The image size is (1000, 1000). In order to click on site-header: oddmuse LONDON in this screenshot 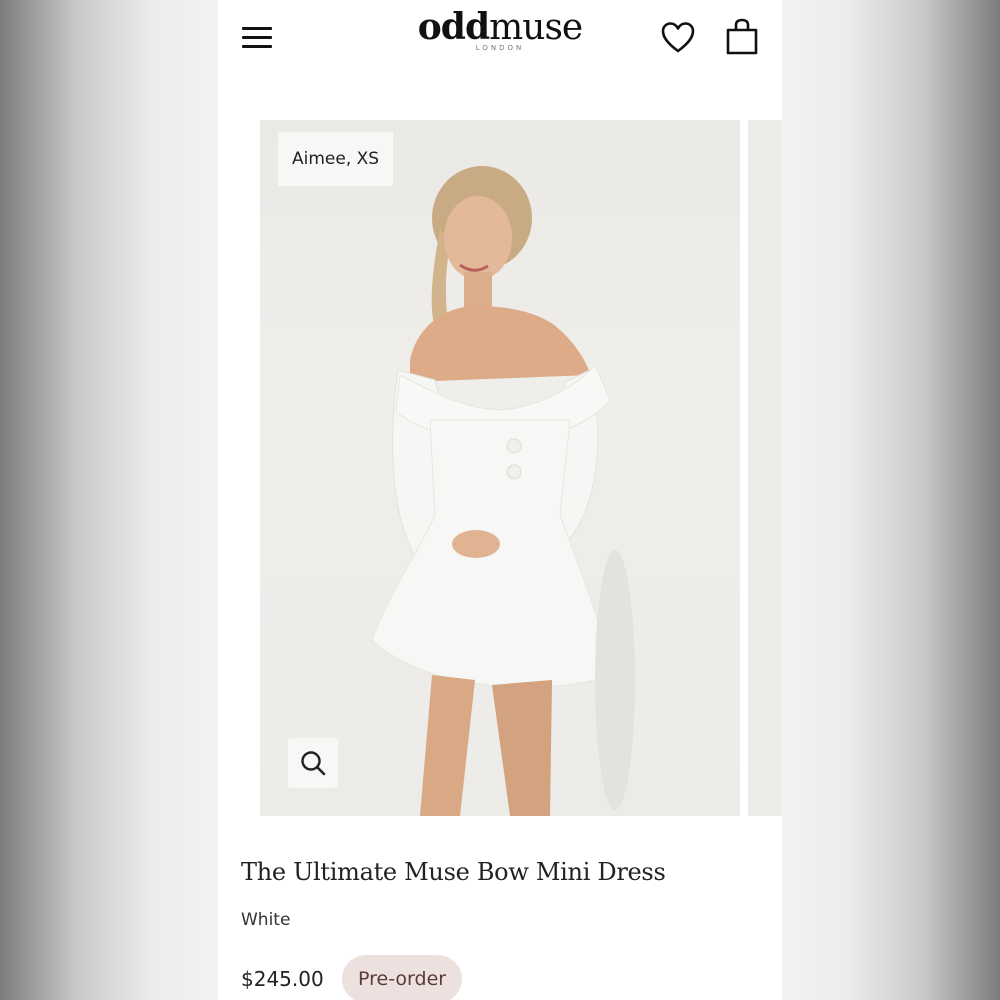, I will do `click(500, 59)`.